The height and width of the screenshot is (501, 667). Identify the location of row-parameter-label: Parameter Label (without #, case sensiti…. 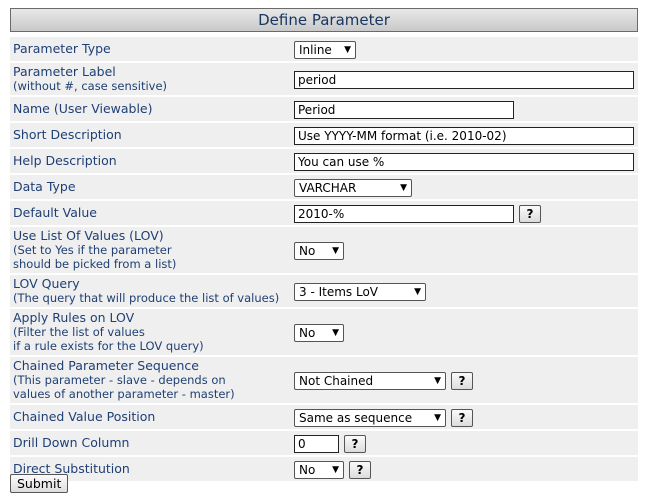
(324, 79).